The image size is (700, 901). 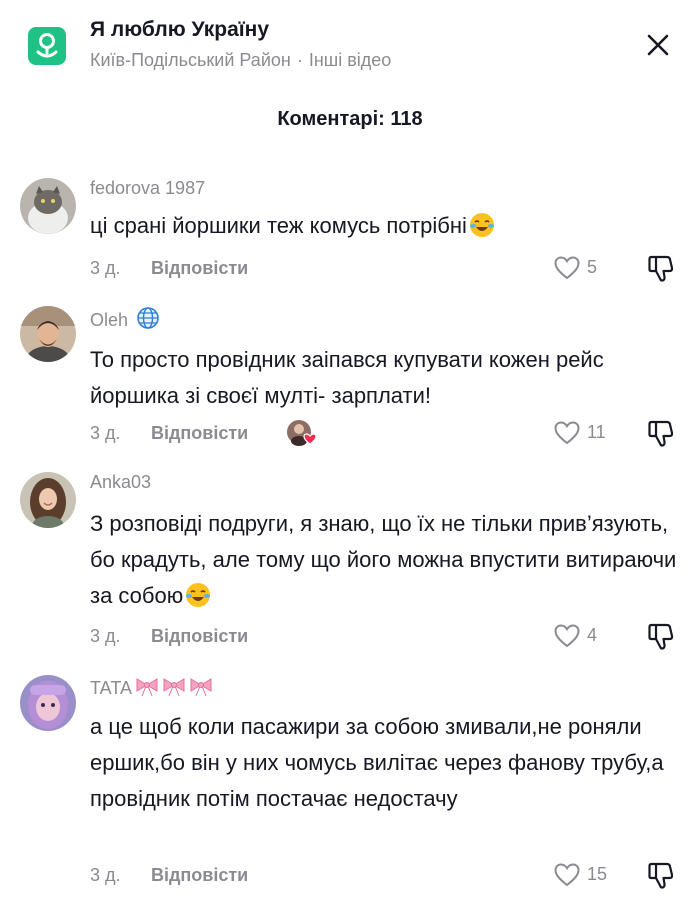 What do you see at coordinates (148, 320) in the screenshot?
I see `globe-icon` at bounding box center [148, 320].